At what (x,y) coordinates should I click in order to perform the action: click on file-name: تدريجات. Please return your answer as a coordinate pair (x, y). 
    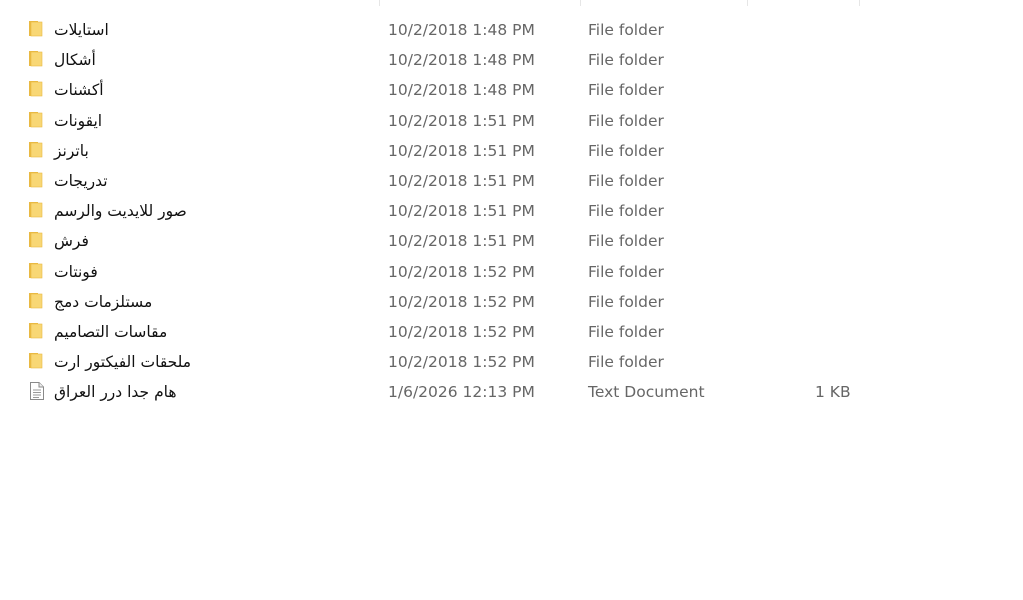
    Looking at the image, I should click on (81, 180).